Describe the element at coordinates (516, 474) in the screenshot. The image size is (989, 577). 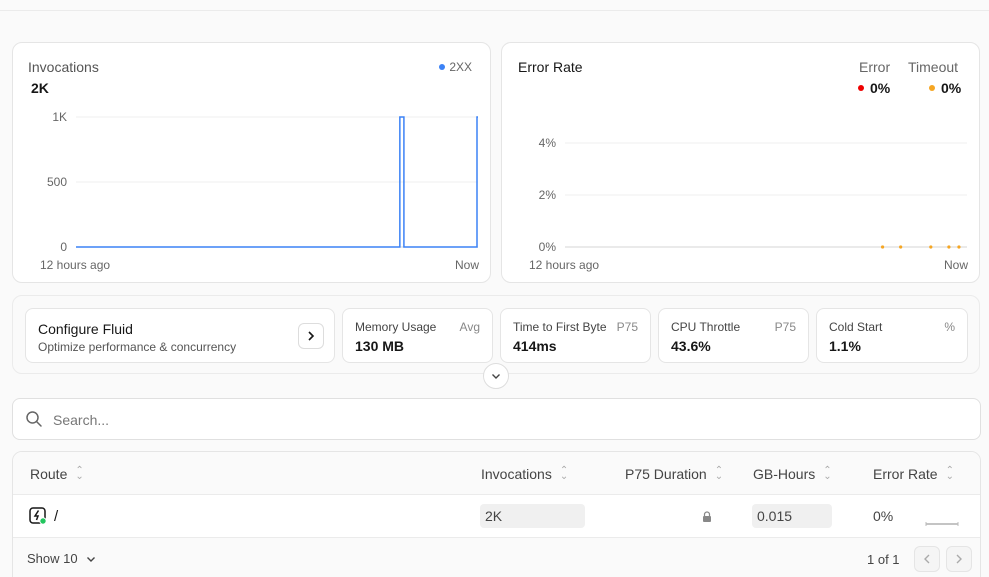
I see `column-label: Invocations` at that location.